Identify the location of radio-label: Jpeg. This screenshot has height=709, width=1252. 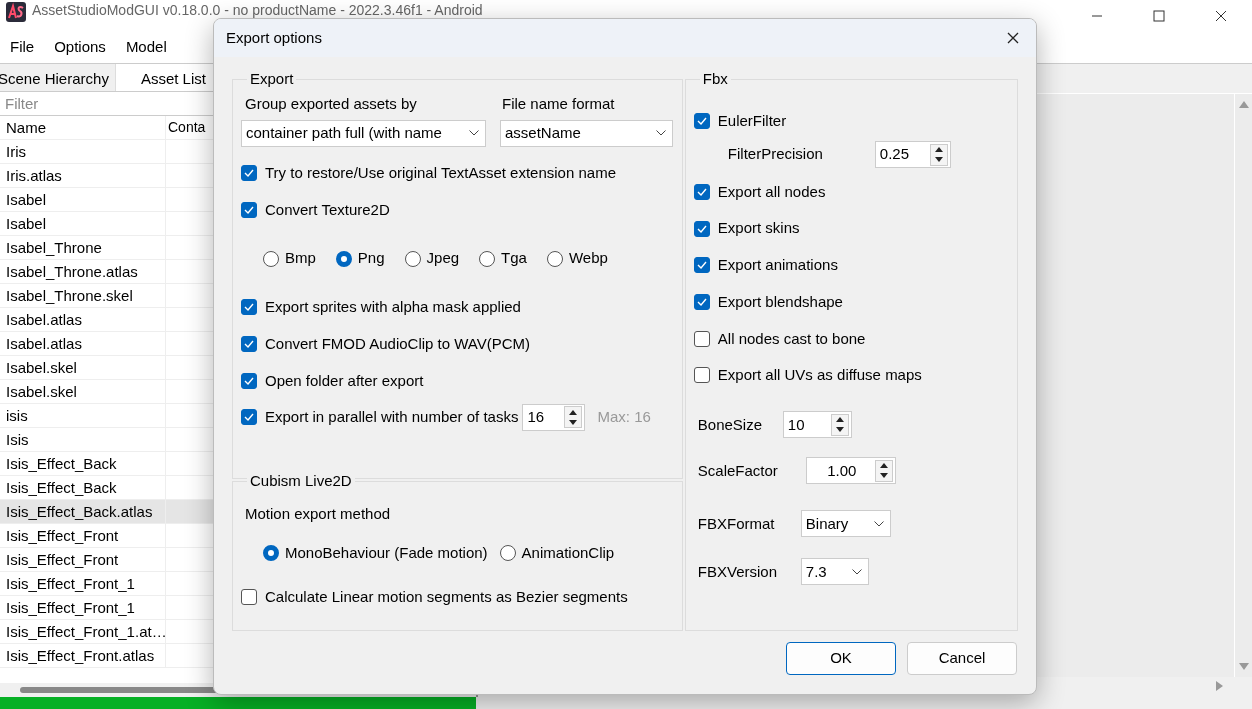
(443, 258).